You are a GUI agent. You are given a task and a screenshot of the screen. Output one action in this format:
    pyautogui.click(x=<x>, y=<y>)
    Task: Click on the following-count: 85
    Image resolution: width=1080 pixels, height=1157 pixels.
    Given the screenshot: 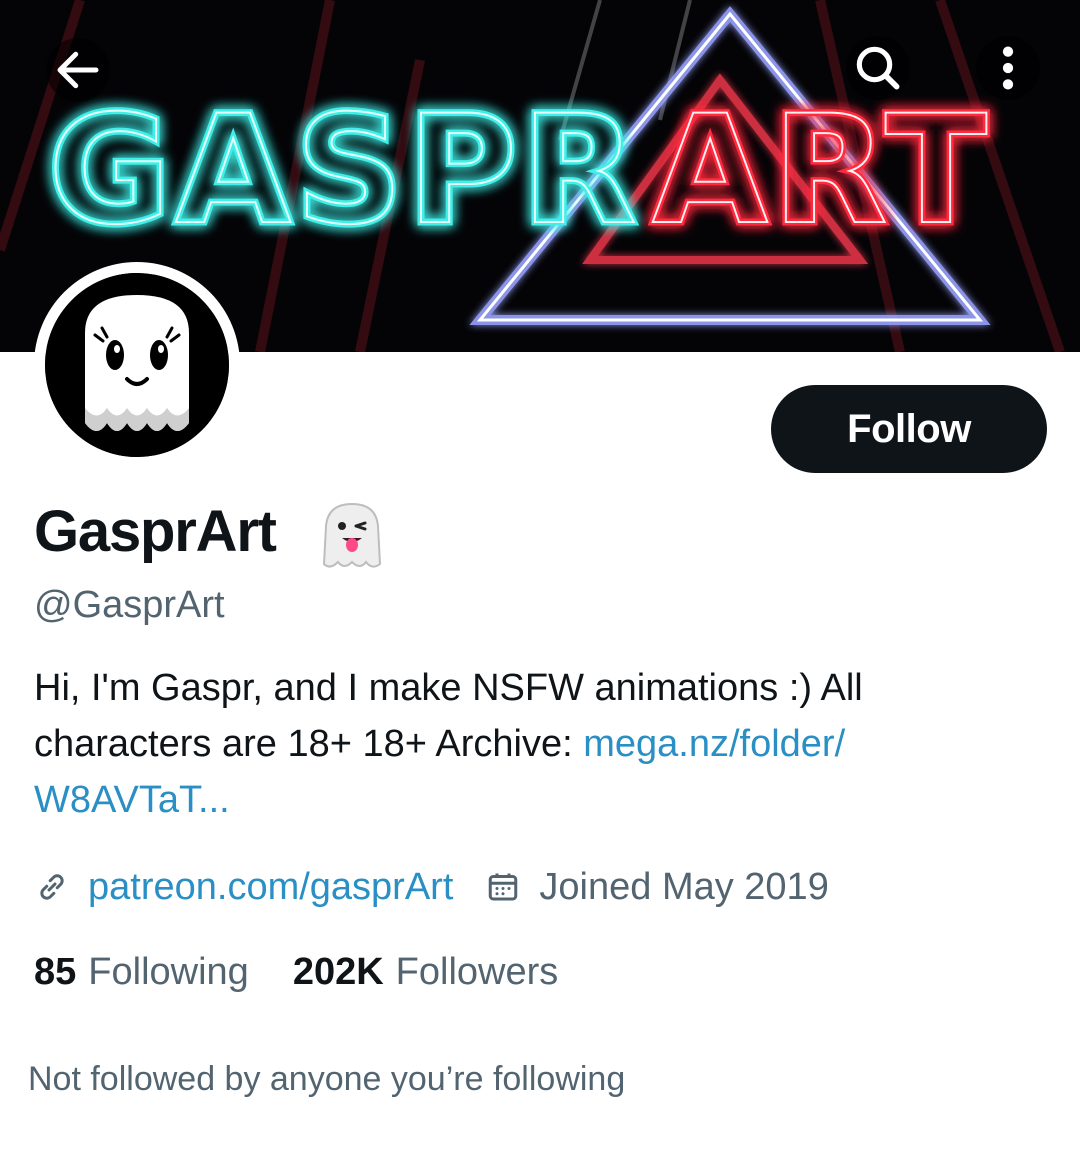 What is the action you would take?
    pyautogui.click(x=55, y=971)
    